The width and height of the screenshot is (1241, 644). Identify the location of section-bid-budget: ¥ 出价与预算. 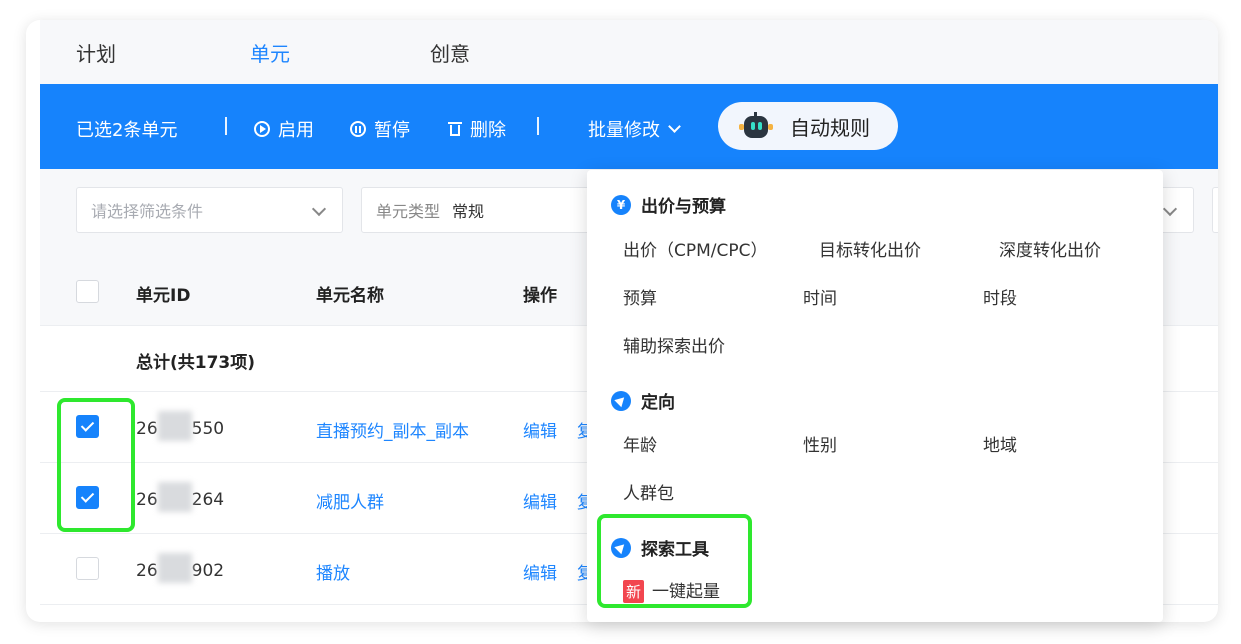
(668, 204).